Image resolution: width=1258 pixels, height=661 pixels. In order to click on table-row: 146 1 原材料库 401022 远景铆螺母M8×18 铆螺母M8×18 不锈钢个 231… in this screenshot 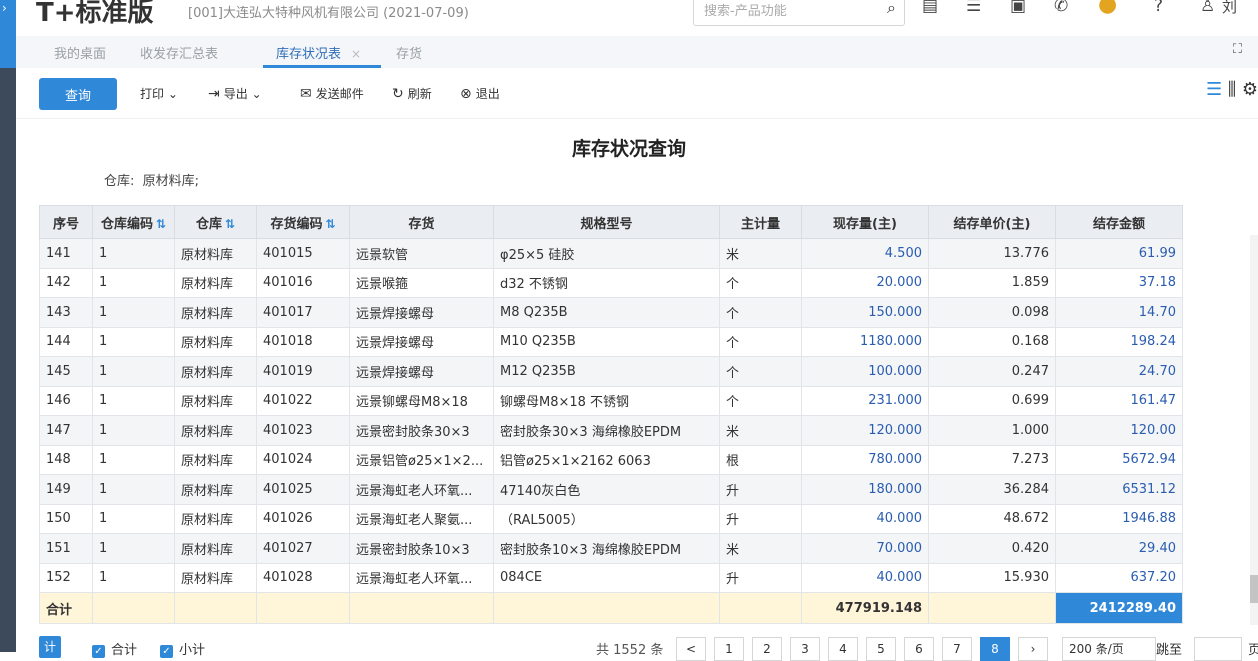, I will do `click(611, 400)`.